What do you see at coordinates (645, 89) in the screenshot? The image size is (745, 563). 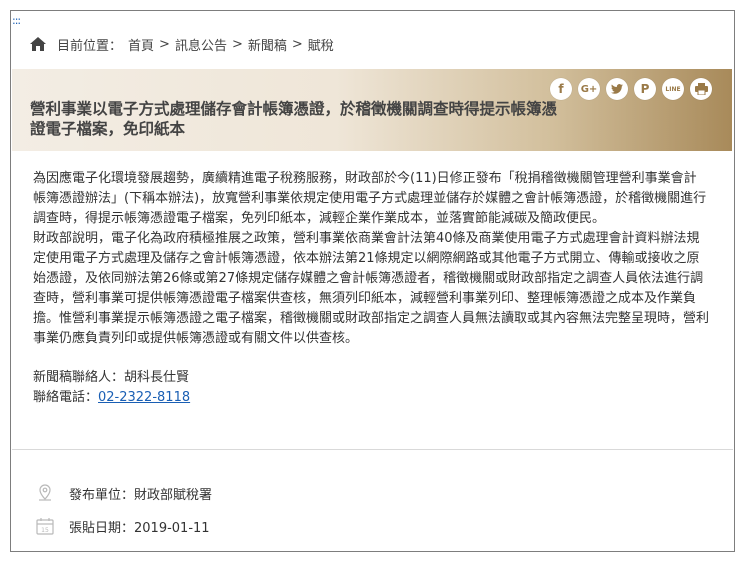 I see `pinterest-icon: P` at bounding box center [645, 89].